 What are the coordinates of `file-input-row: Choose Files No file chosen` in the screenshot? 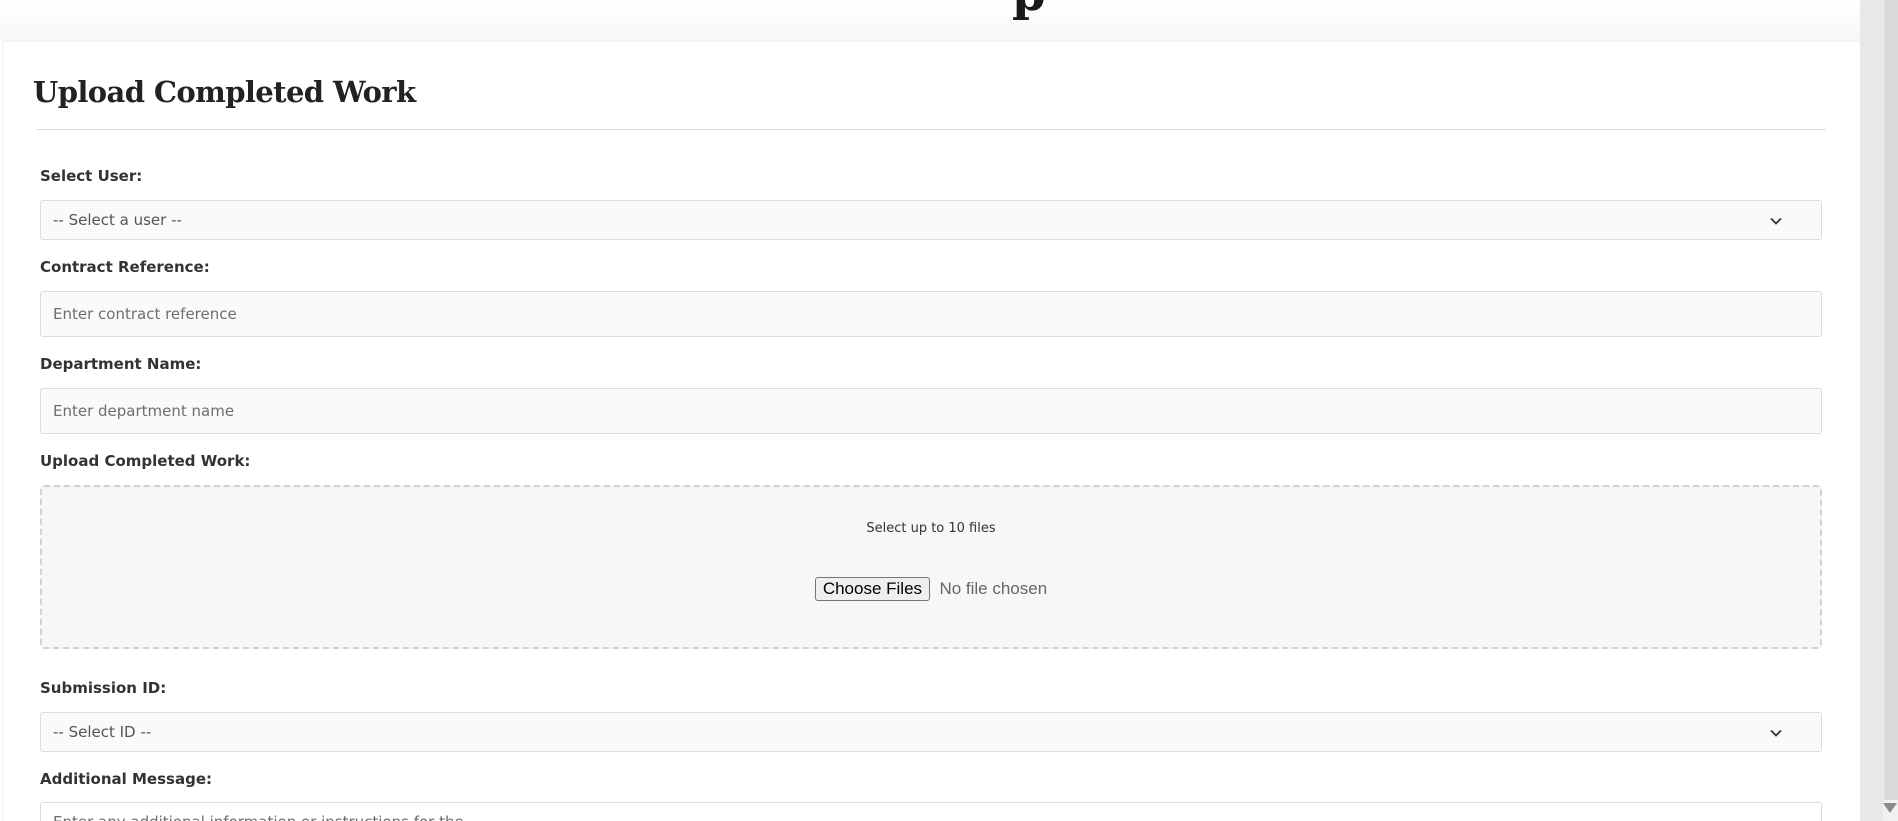 It's located at (931, 589).